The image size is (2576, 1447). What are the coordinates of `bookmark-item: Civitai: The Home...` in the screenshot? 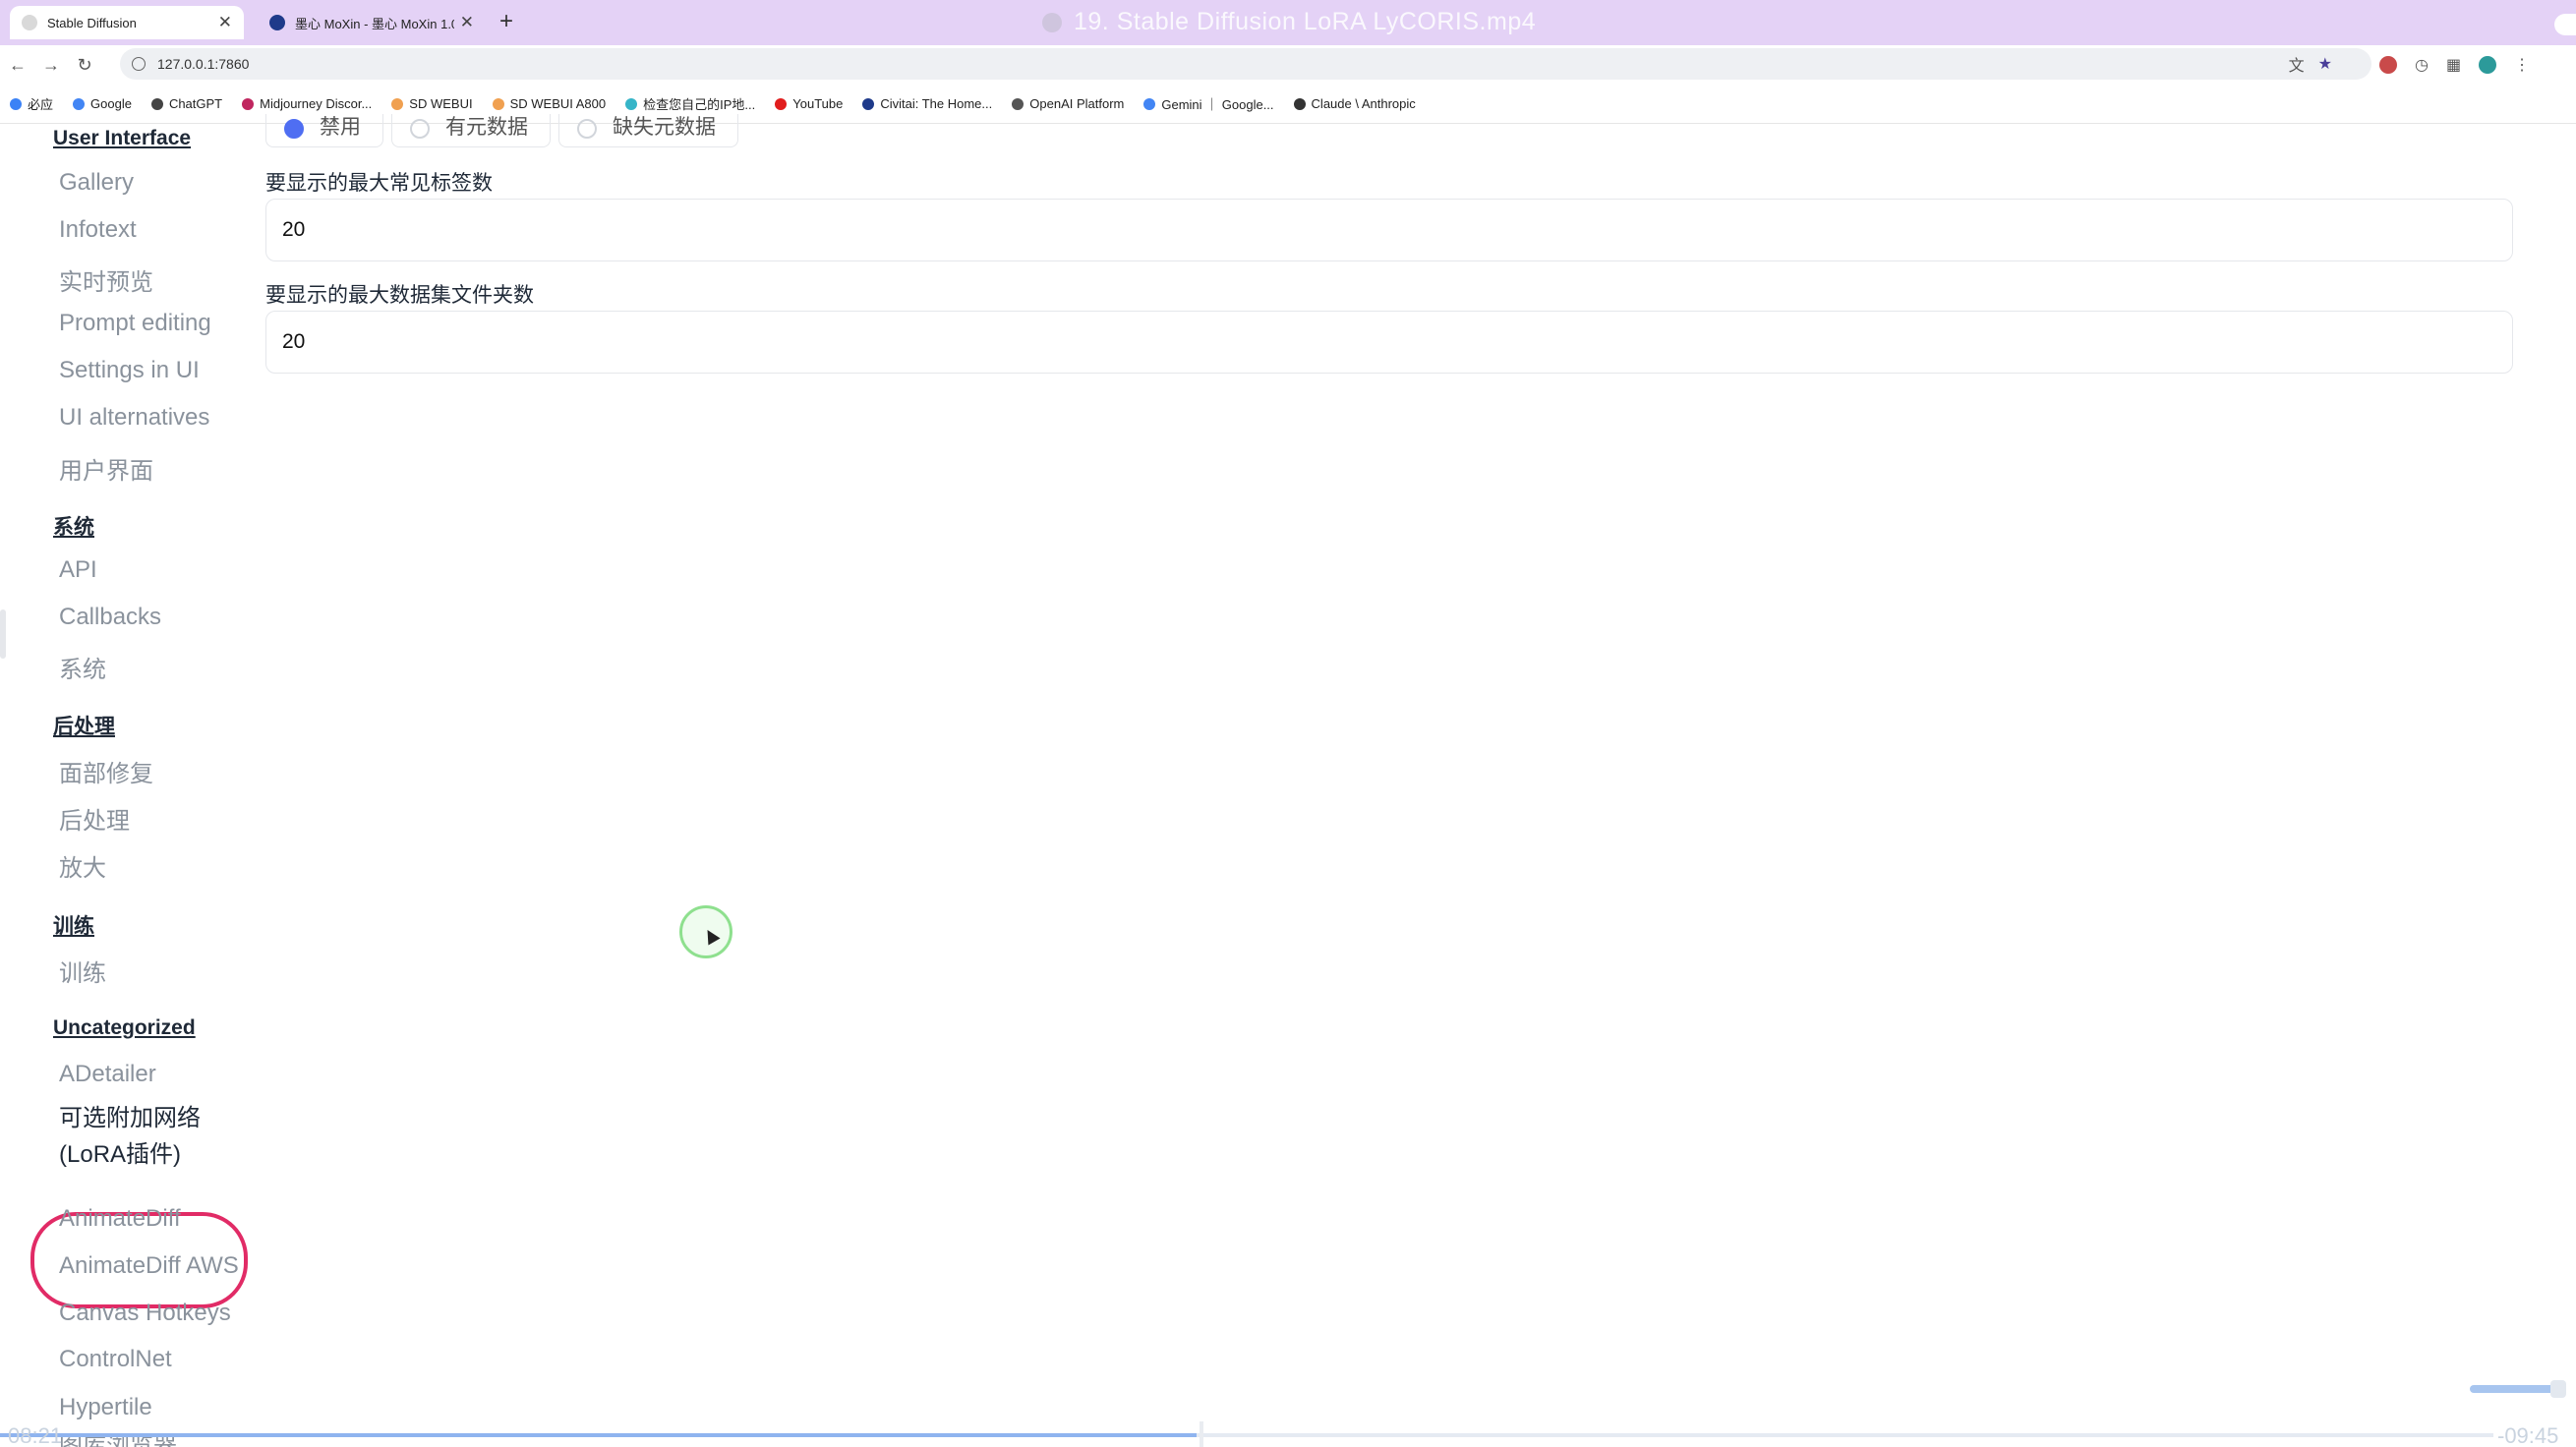 It's located at (927, 103).